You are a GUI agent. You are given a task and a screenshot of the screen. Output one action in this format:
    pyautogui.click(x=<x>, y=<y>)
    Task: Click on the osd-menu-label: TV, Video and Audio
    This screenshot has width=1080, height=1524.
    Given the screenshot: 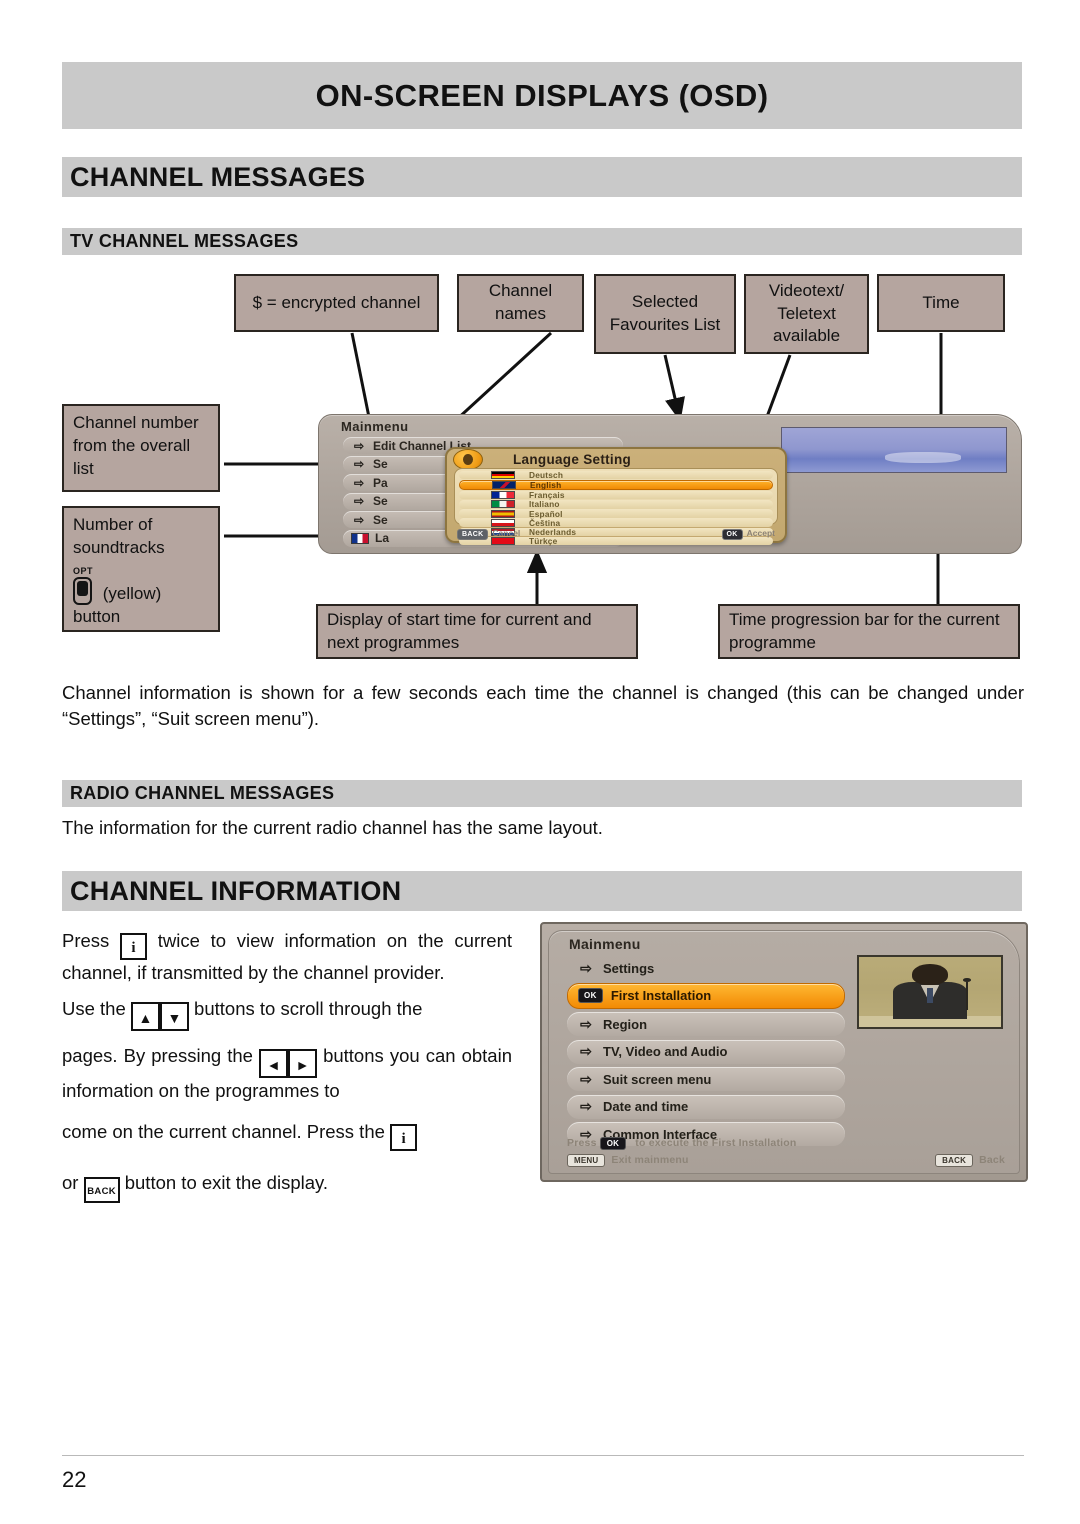 What is the action you would take?
    pyautogui.click(x=665, y=1051)
    